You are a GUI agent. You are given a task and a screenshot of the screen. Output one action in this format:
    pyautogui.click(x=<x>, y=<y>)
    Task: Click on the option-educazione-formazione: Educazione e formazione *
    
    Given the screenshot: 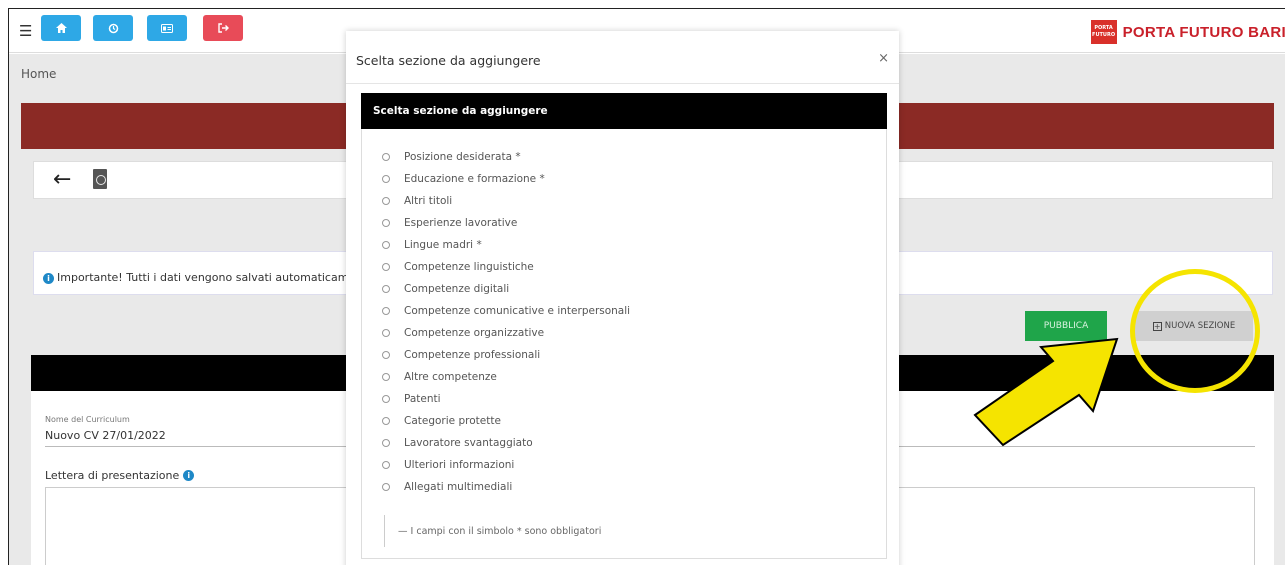 What is the action you would take?
    pyautogui.click(x=463, y=179)
    